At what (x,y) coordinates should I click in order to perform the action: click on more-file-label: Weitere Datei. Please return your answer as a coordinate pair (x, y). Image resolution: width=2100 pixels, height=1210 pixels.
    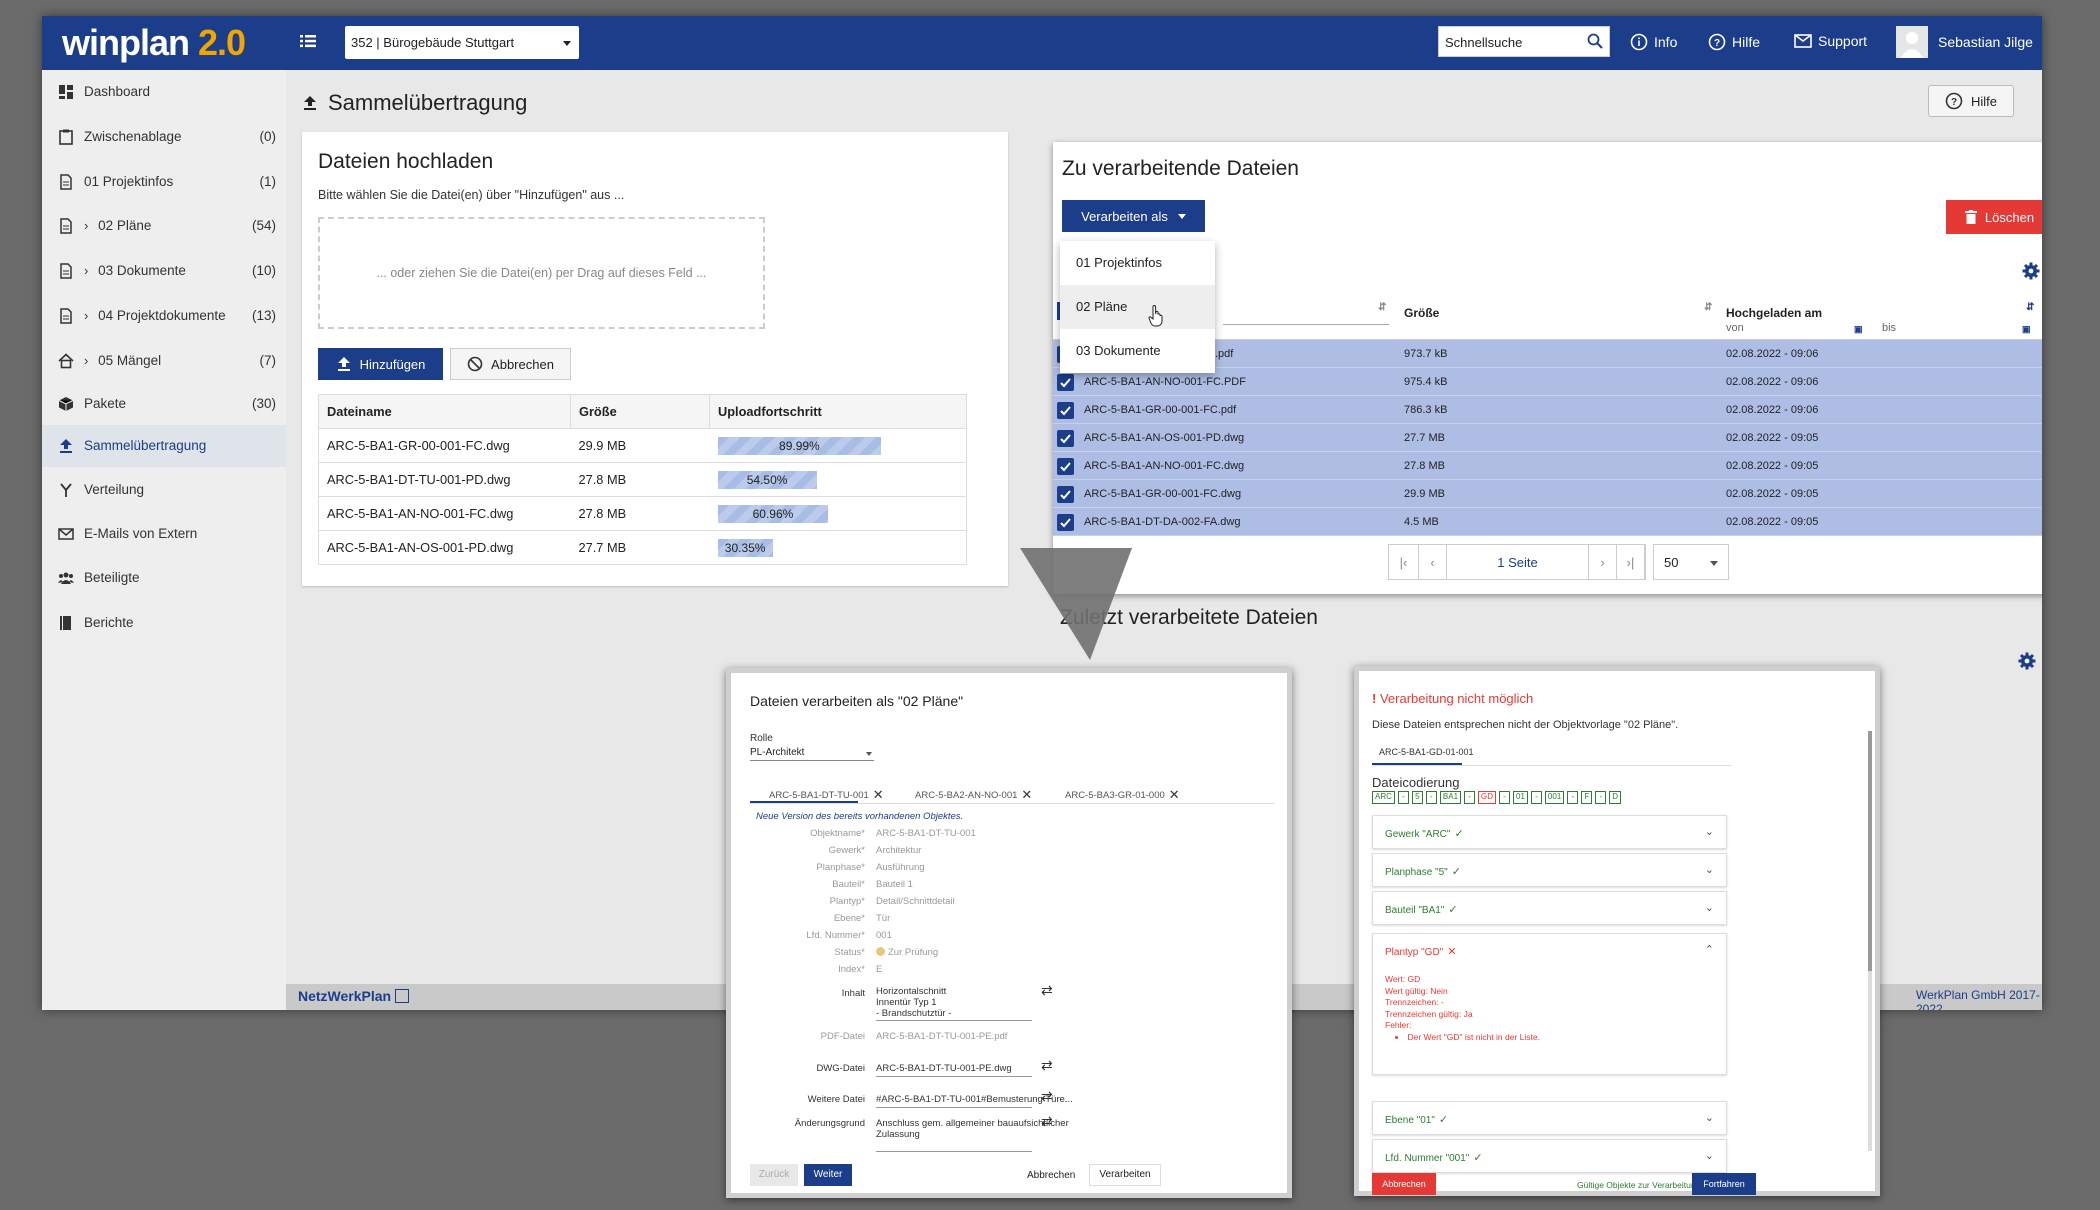
    Looking at the image, I should click on (836, 1099).